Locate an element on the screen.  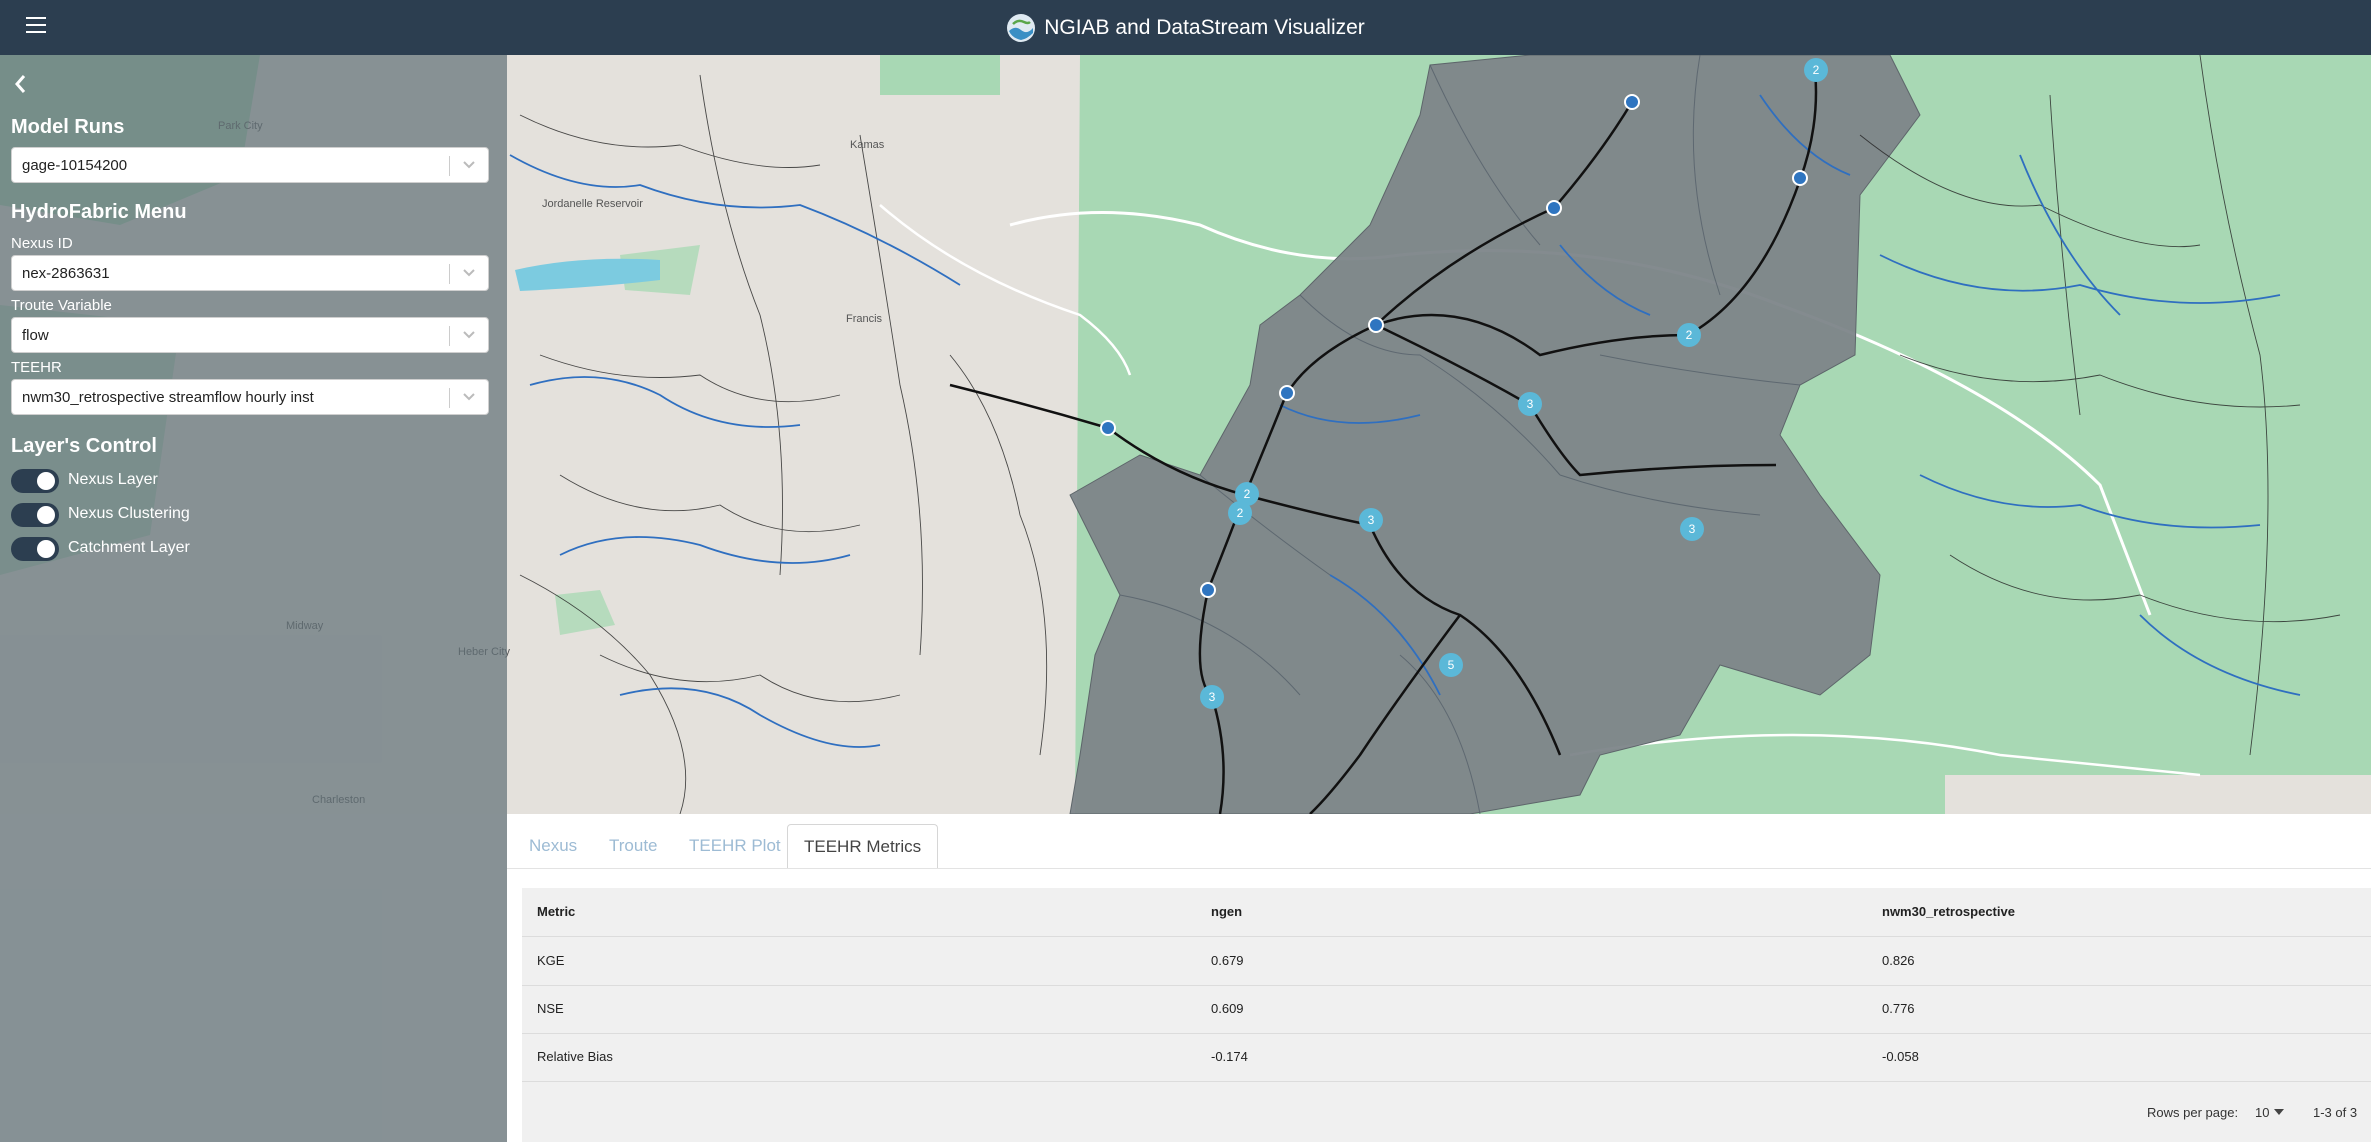
rows-per-page-label: Rows per page: is located at coordinates (2193, 1112).